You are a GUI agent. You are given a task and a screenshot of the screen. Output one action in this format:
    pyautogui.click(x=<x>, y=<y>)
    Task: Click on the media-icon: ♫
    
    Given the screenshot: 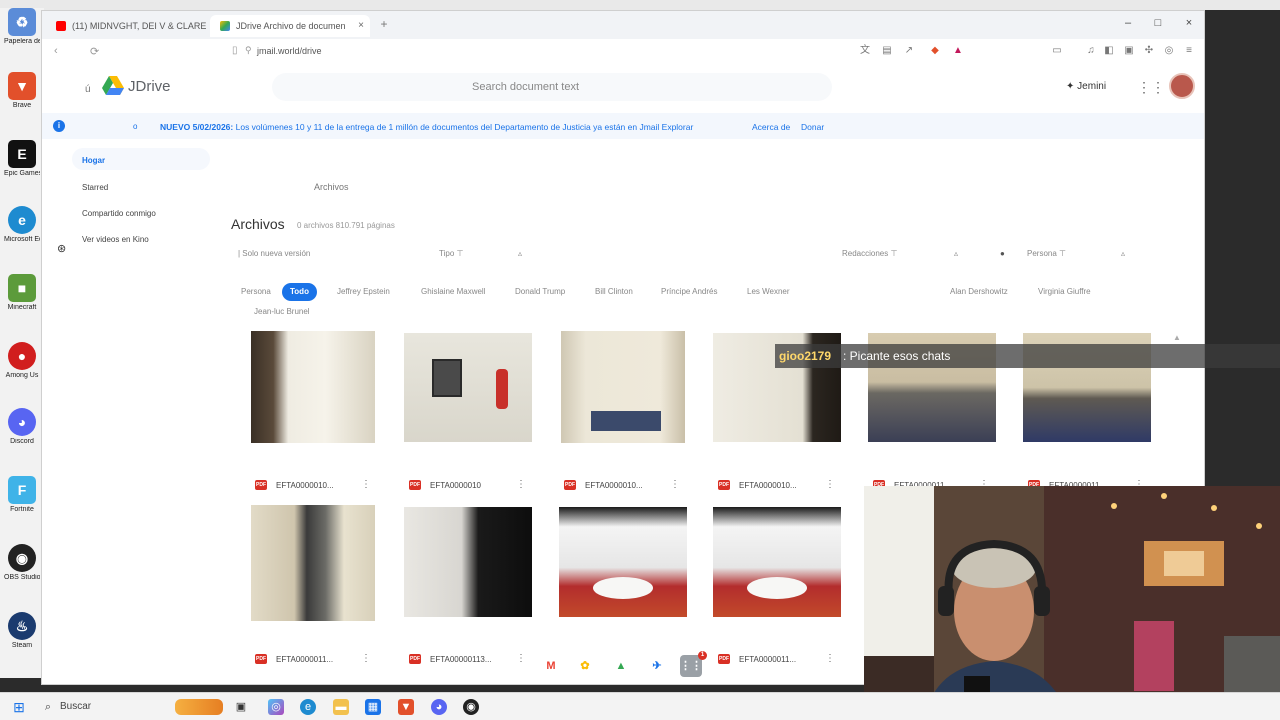 What is the action you would take?
    pyautogui.click(x=1091, y=51)
    